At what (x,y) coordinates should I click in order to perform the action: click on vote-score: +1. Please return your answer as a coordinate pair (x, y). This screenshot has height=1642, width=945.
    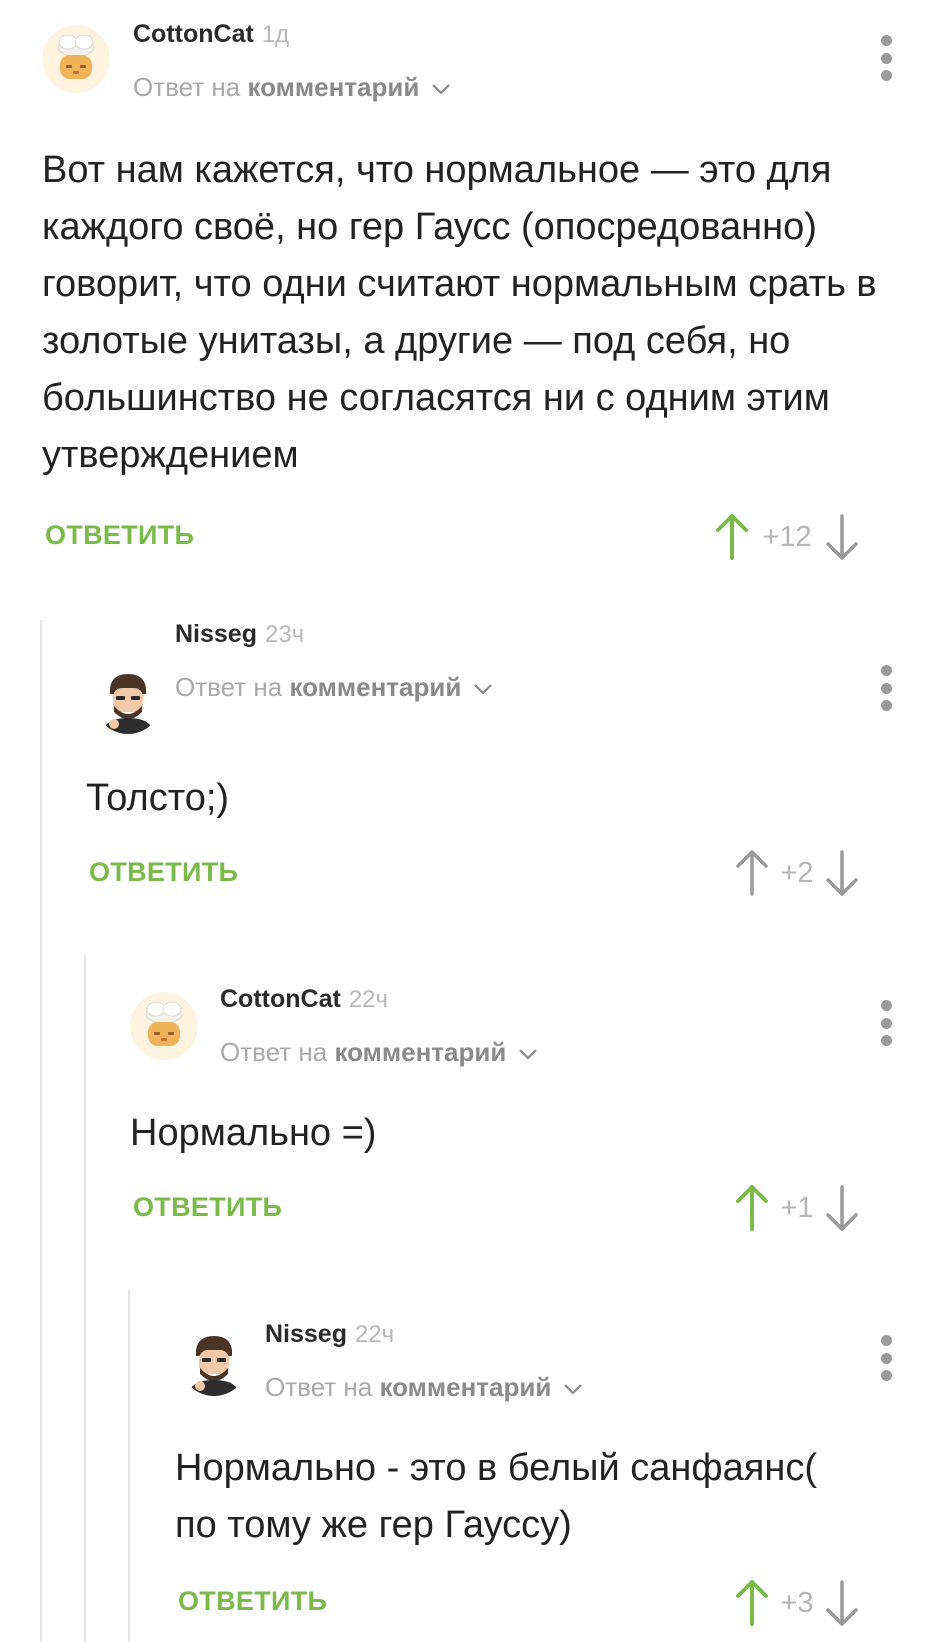
    Looking at the image, I should click on (797, 1207).